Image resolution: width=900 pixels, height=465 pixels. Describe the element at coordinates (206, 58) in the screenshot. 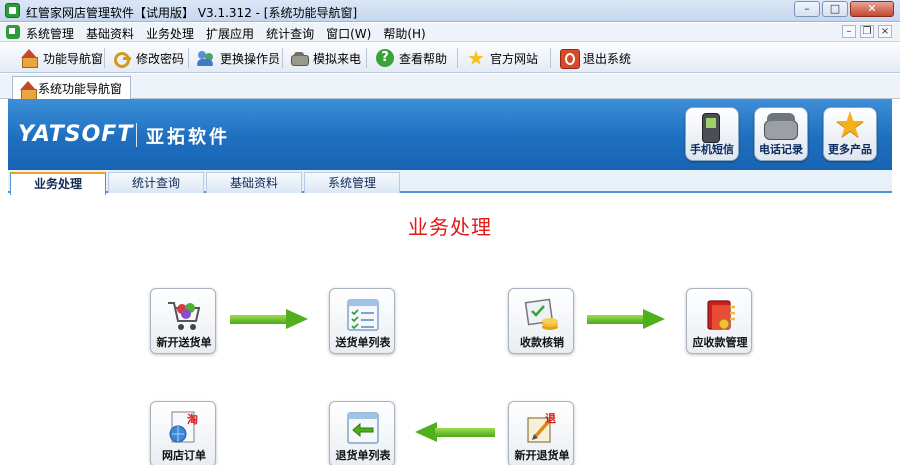

I see `users-icon` at that location.